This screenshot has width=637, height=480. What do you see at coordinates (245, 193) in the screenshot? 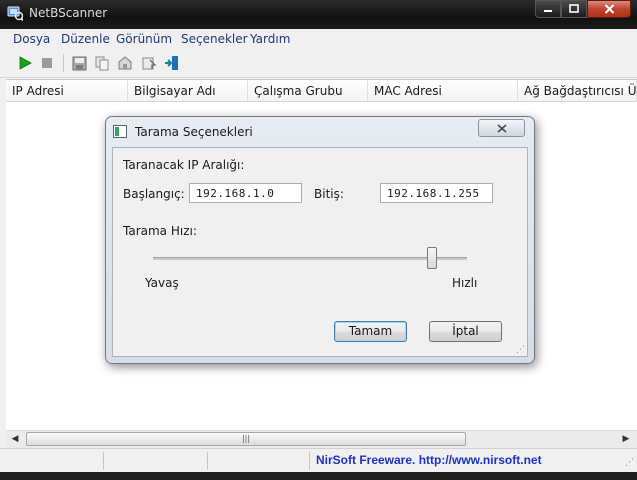
I see `start-ip-field: 192.168.1.0` at bounding box center [245, 193].